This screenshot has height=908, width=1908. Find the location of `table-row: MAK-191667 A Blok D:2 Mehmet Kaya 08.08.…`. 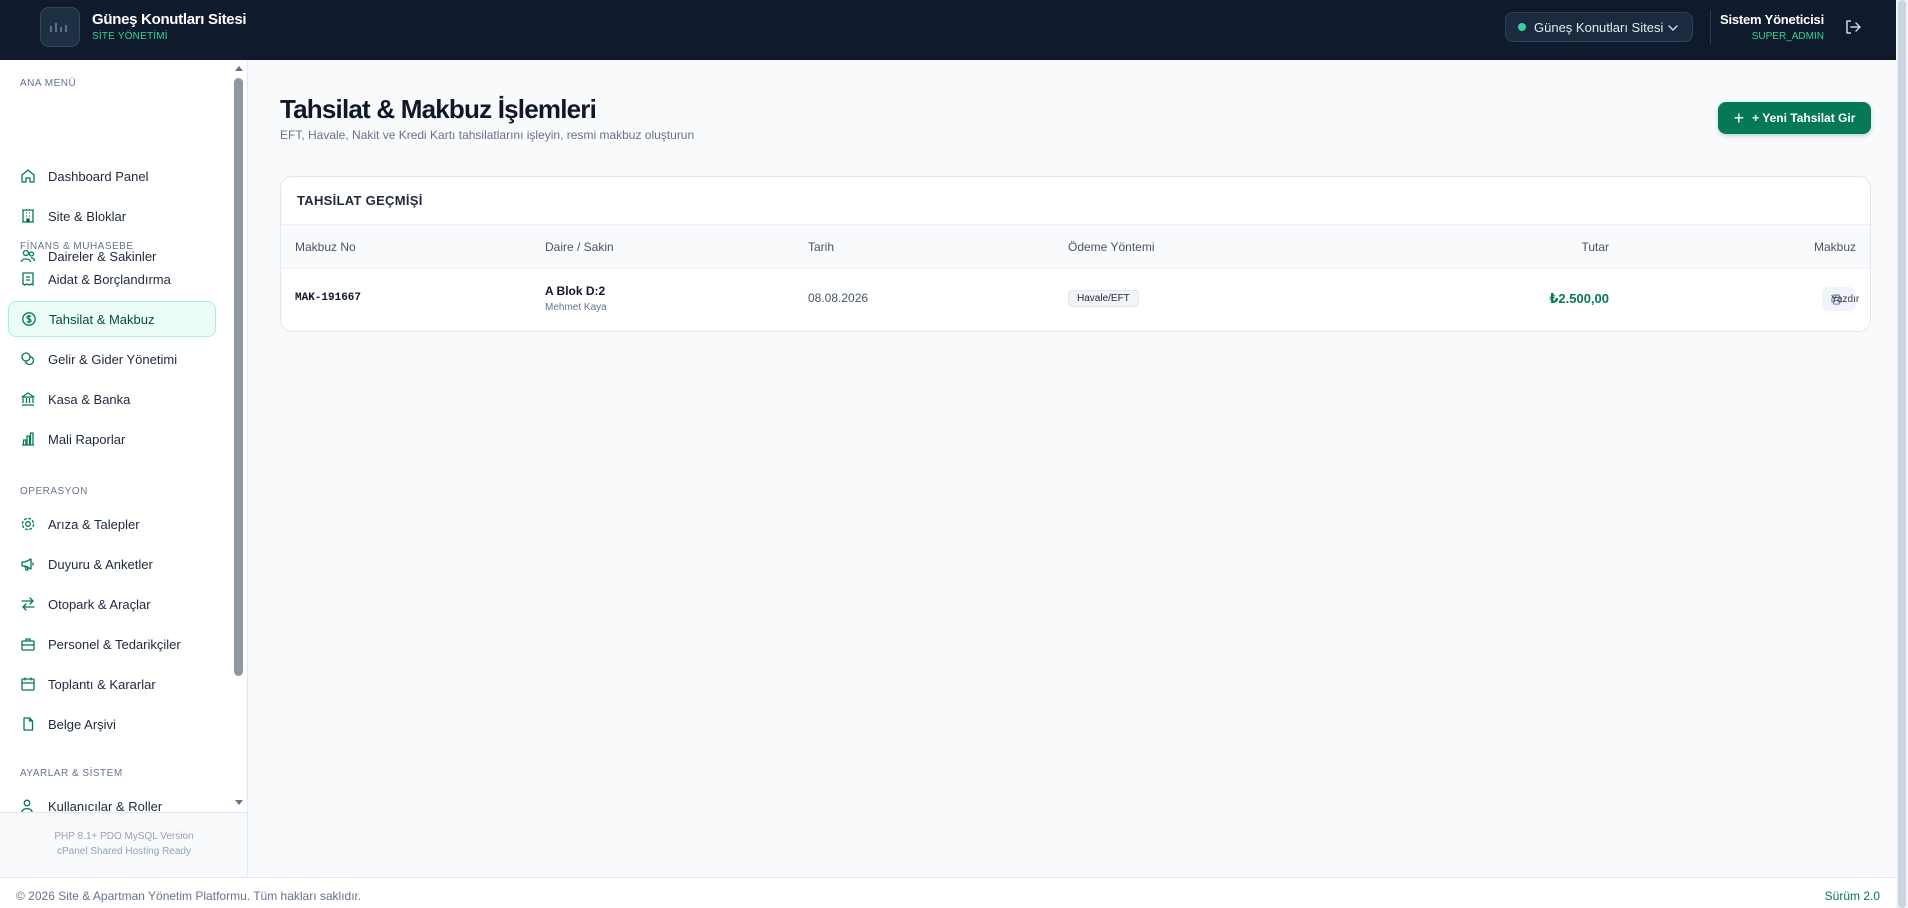

table-row: MAK-191667 A Blok D:2 Mehmet Kaya 08.08.… is located at coordinates (1075, 300).